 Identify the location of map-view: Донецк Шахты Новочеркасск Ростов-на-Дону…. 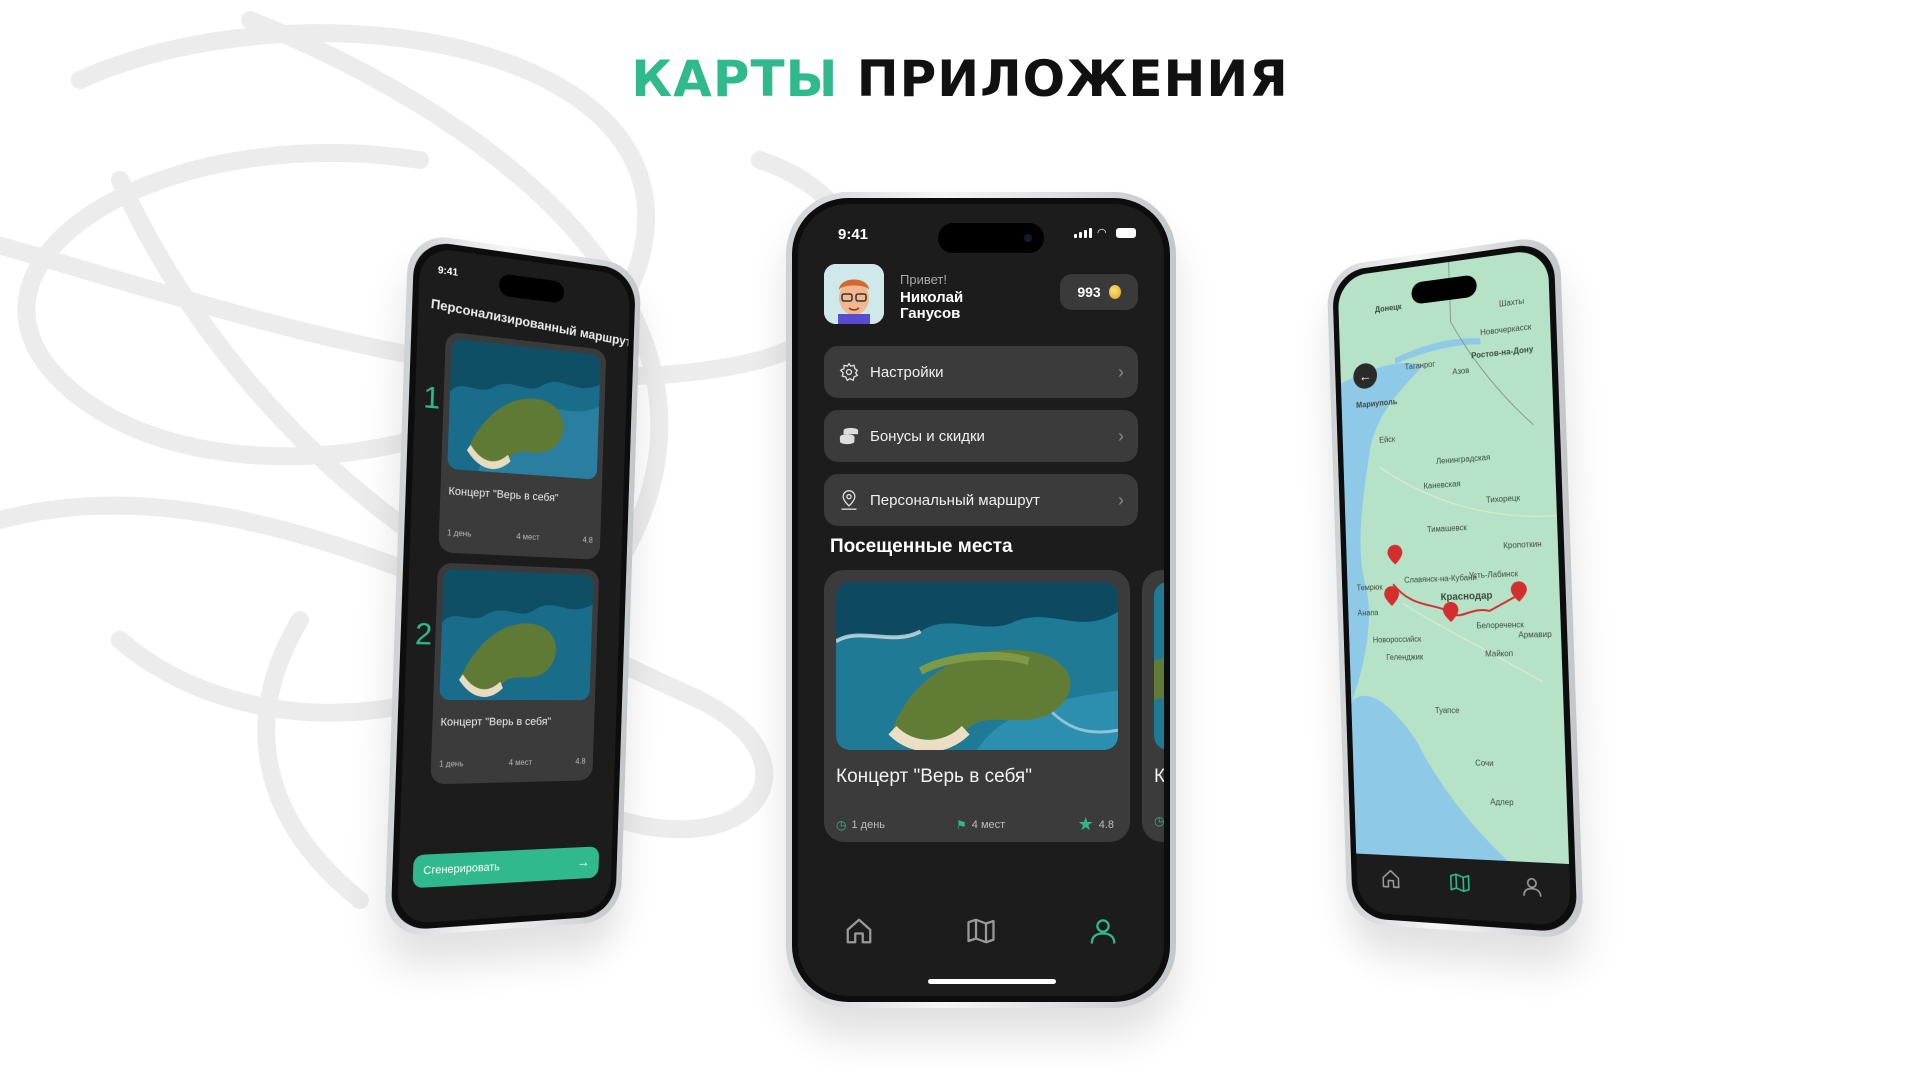
(1453, 556).